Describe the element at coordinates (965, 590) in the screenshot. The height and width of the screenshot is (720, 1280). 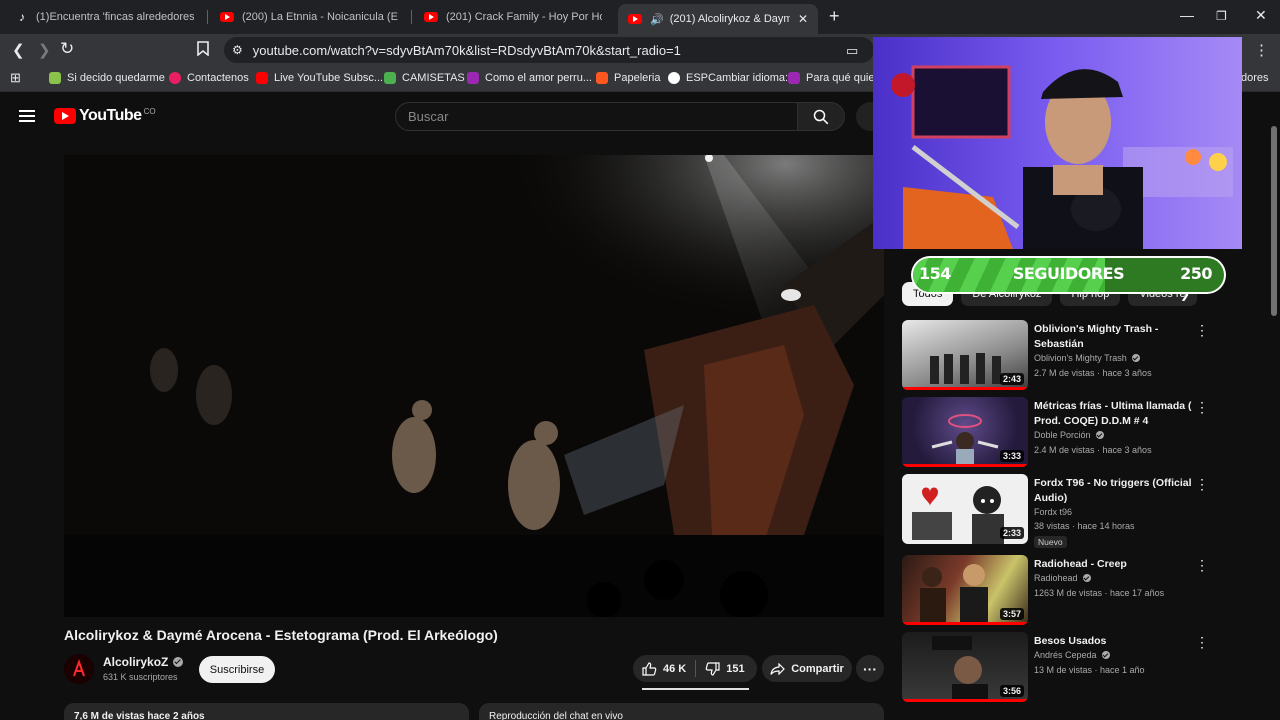
I see `video-thumbnail: 3:57` at that location.